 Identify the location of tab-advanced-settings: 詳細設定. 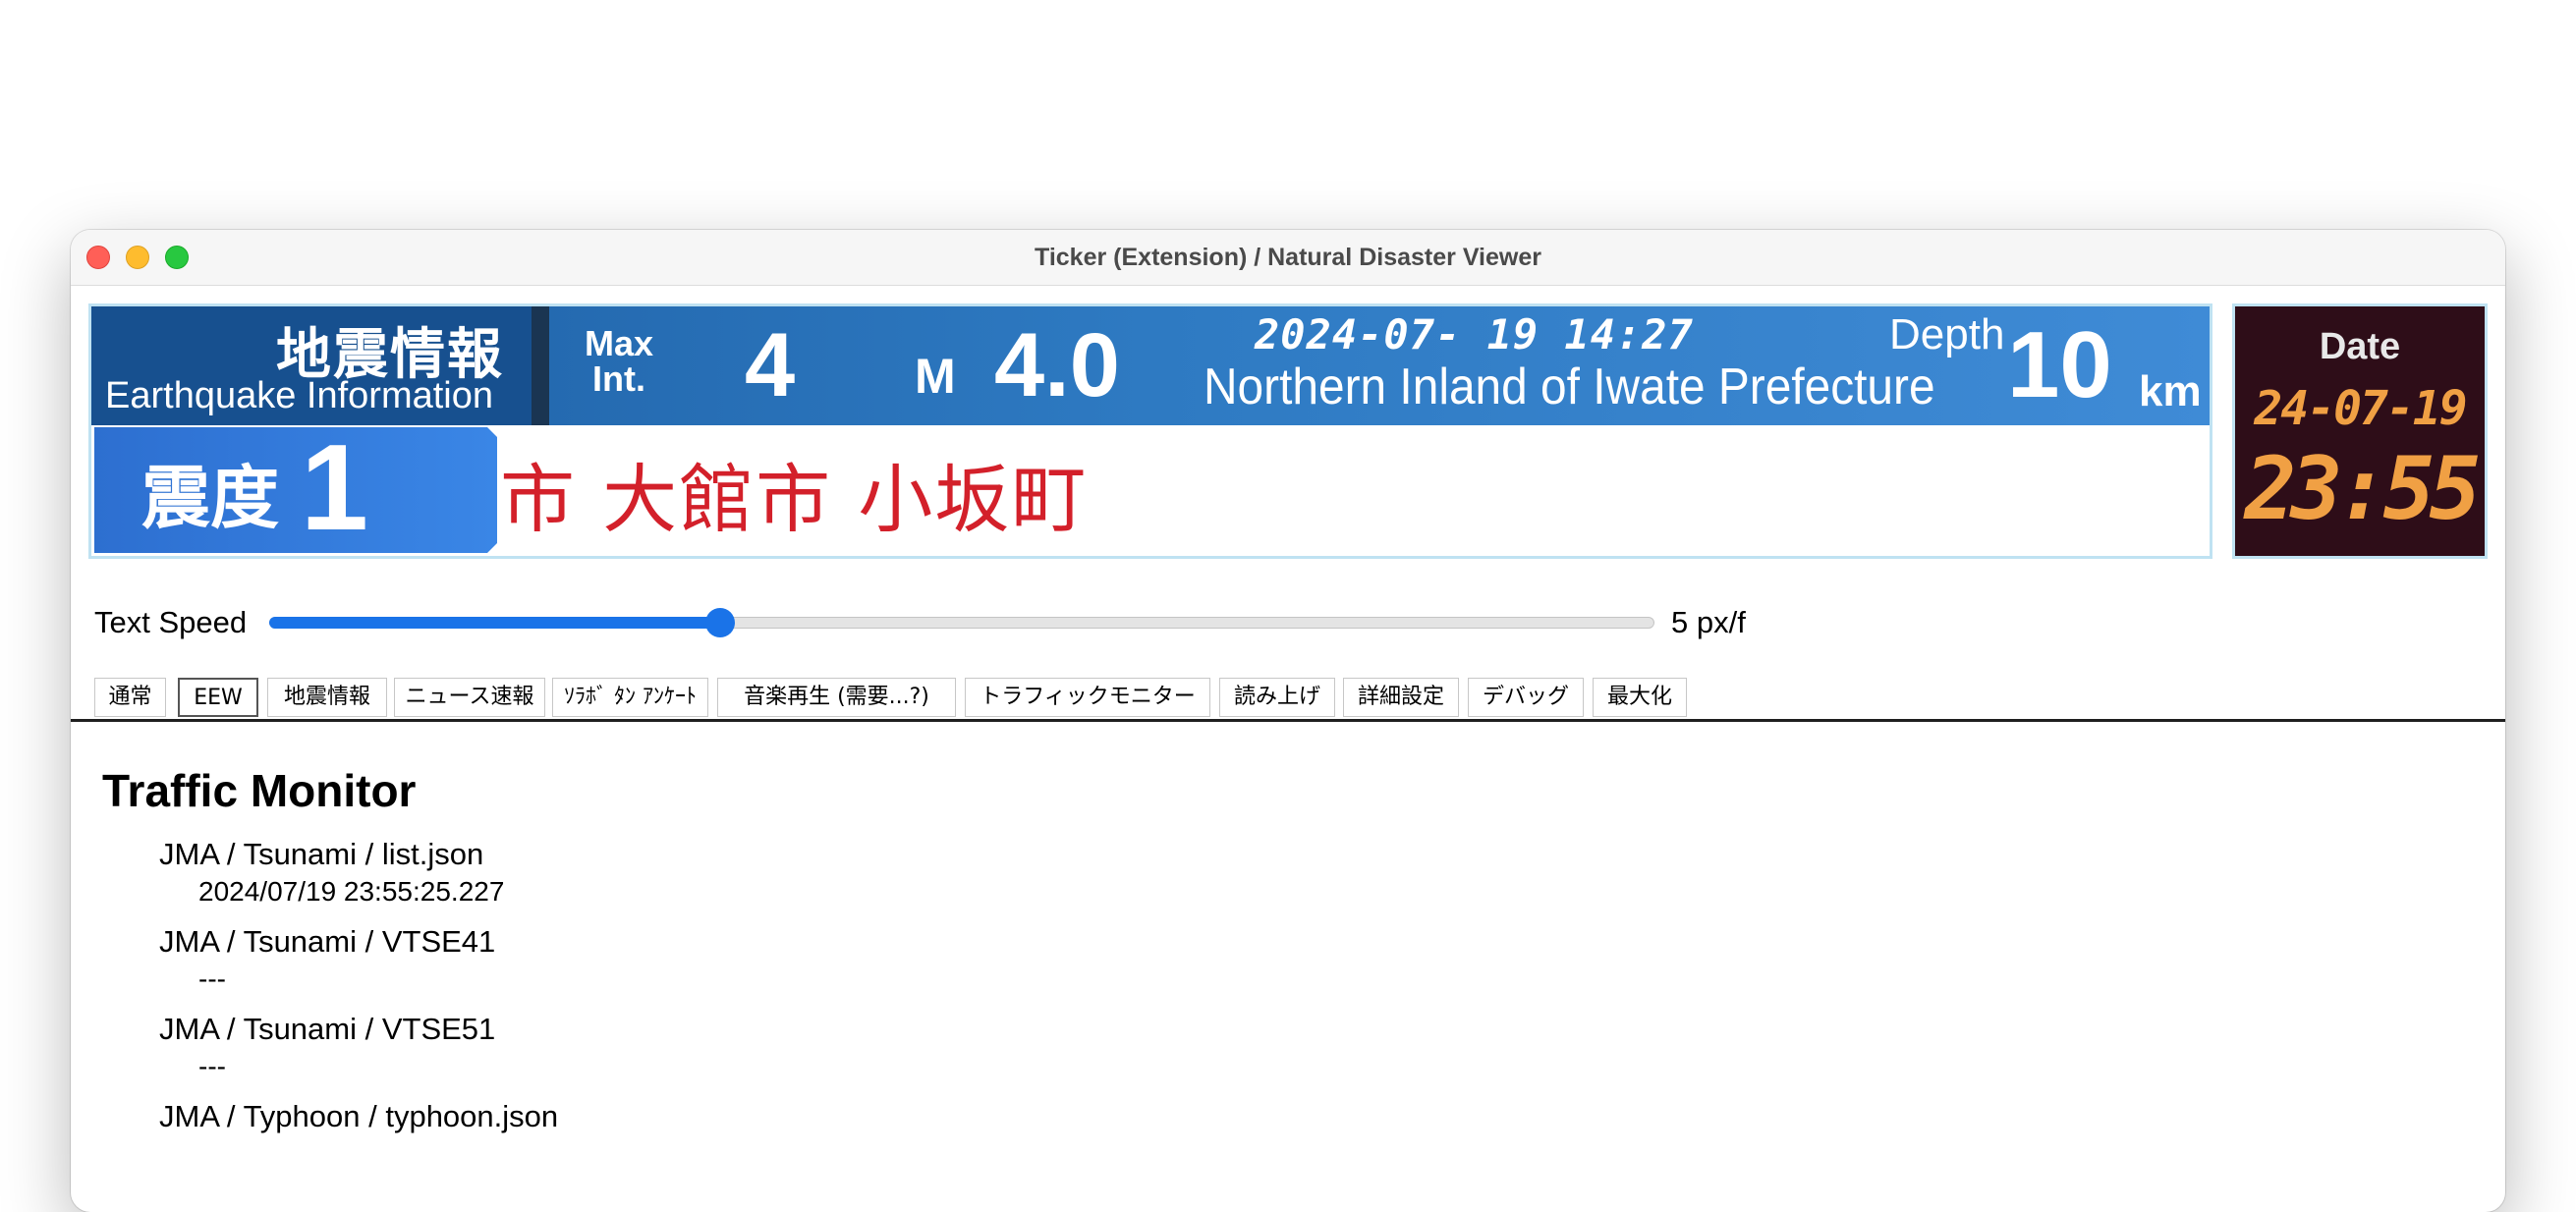
(1401, 697).